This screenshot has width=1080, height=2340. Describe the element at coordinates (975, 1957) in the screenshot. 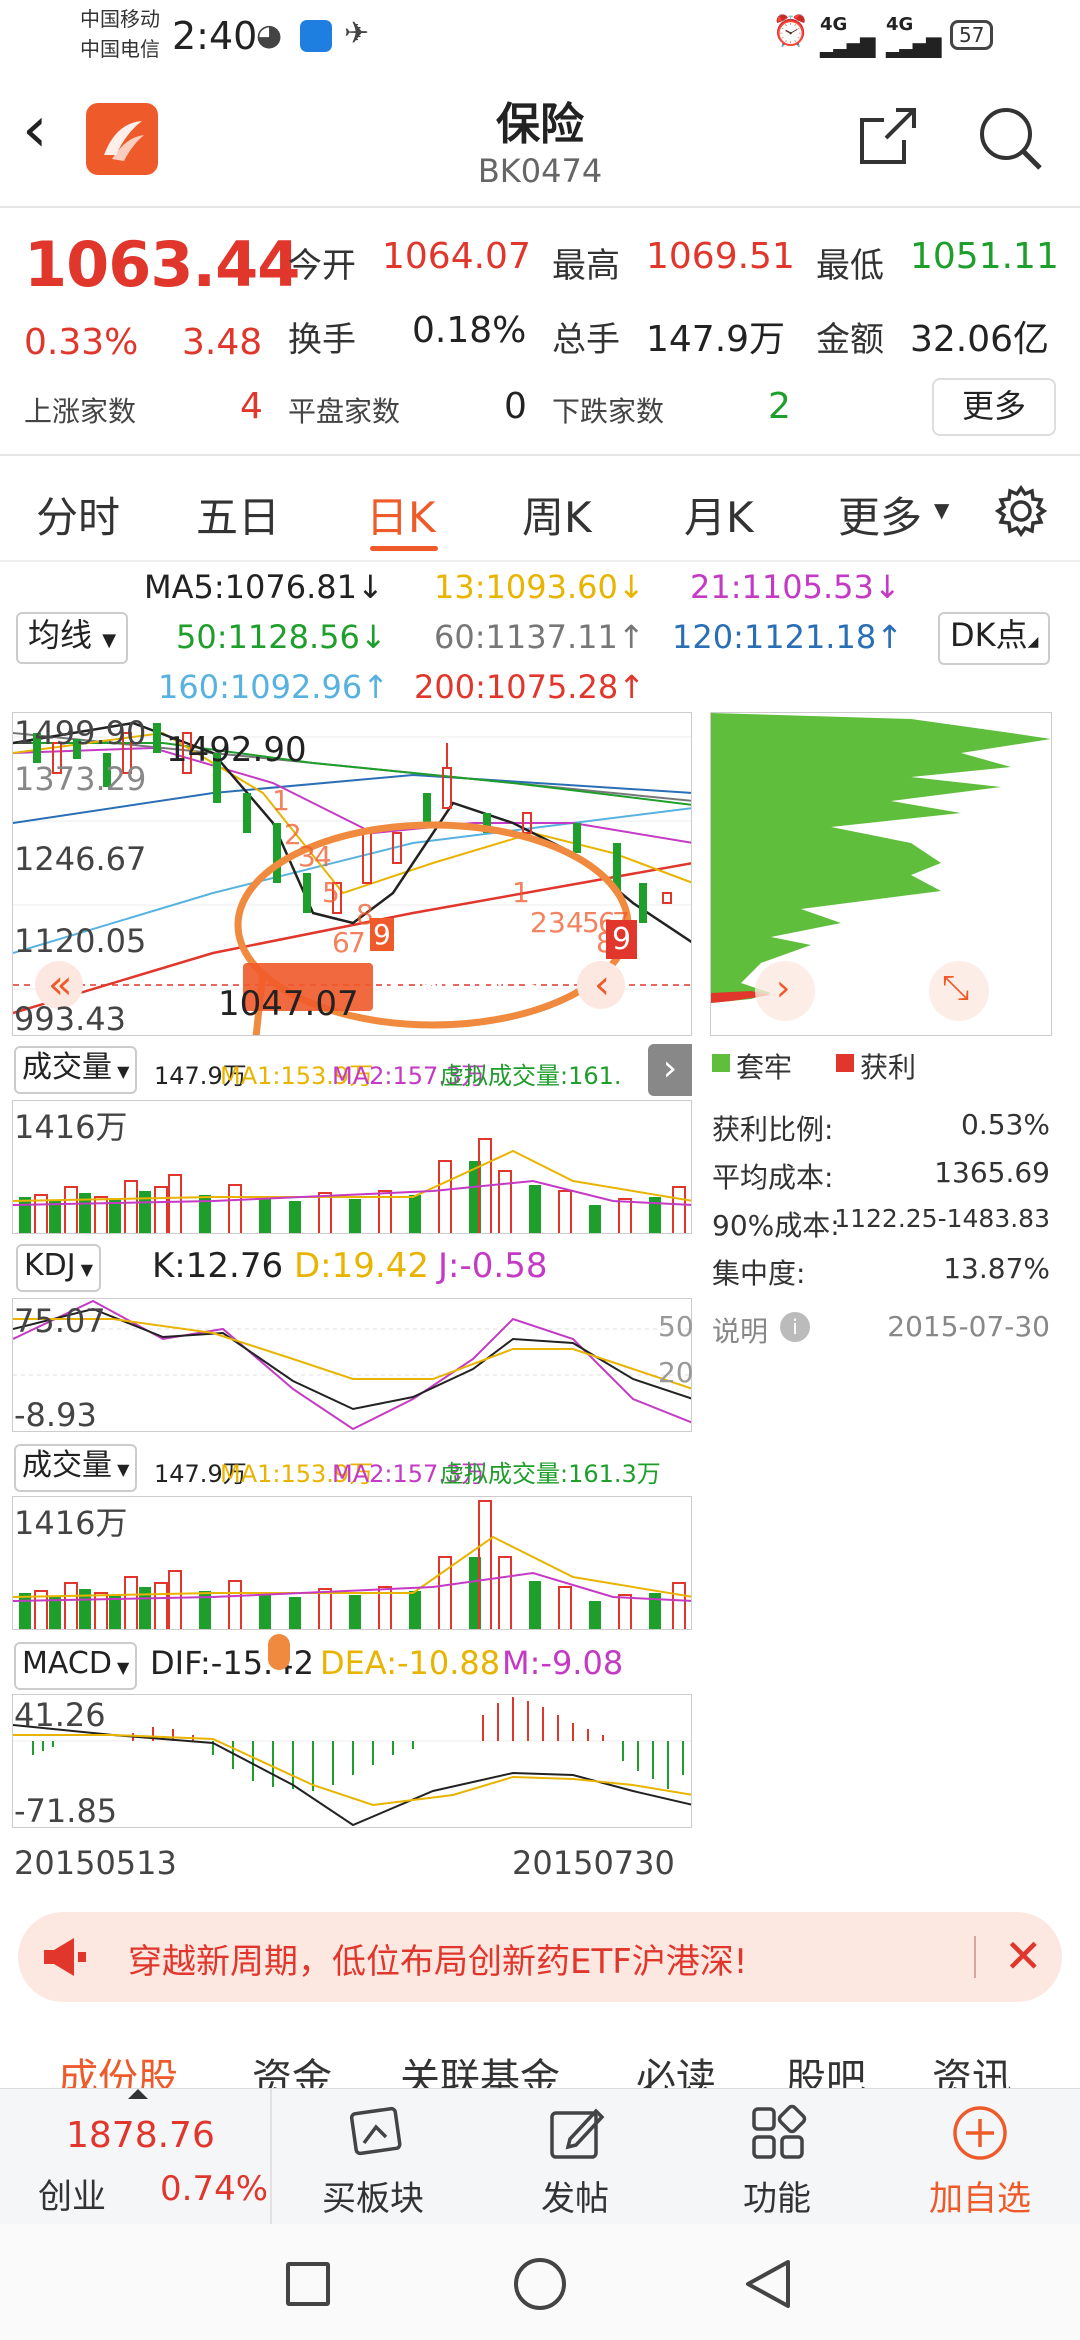

I see `banner-divider` at that location.